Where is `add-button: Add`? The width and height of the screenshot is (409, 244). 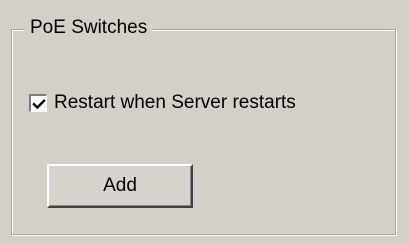 add-button: Add is located at coordinates (120, 186).